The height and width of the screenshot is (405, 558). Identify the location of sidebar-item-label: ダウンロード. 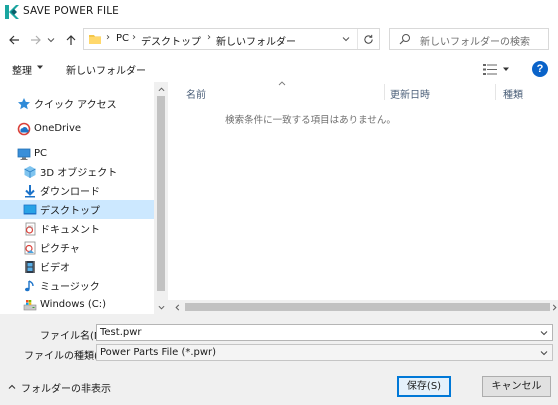
(70, 192).